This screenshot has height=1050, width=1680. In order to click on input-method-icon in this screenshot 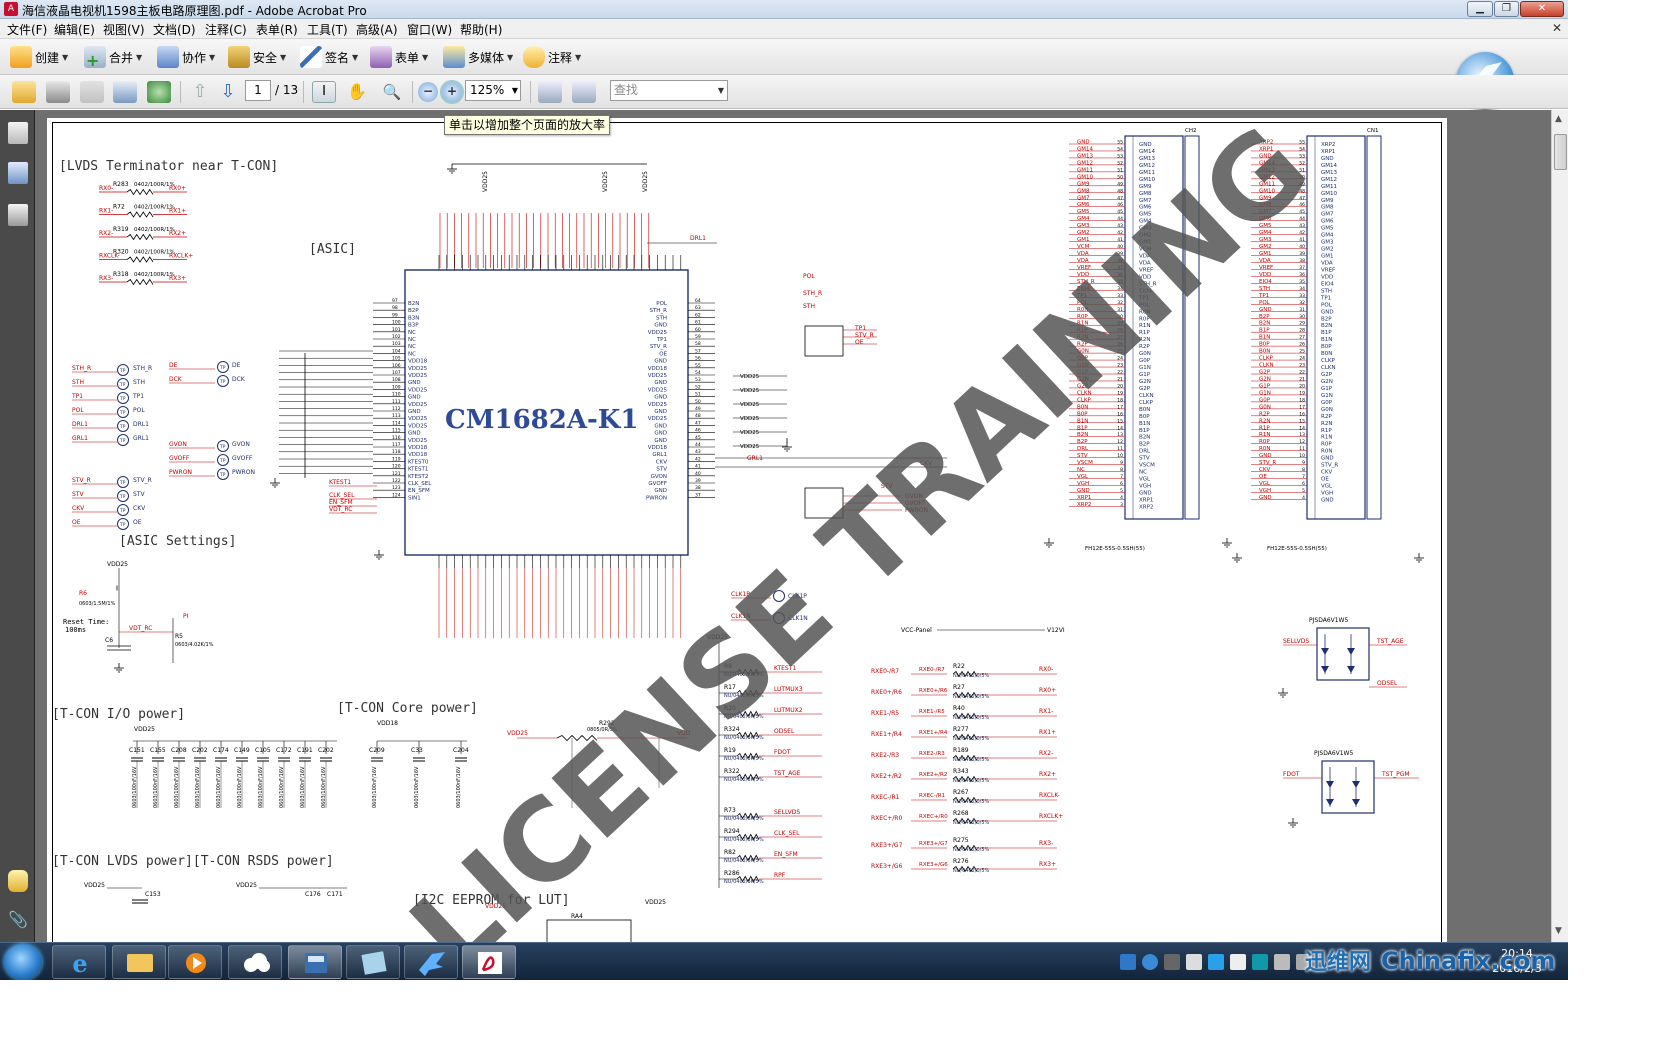, I will do `click(1128, 962)`.